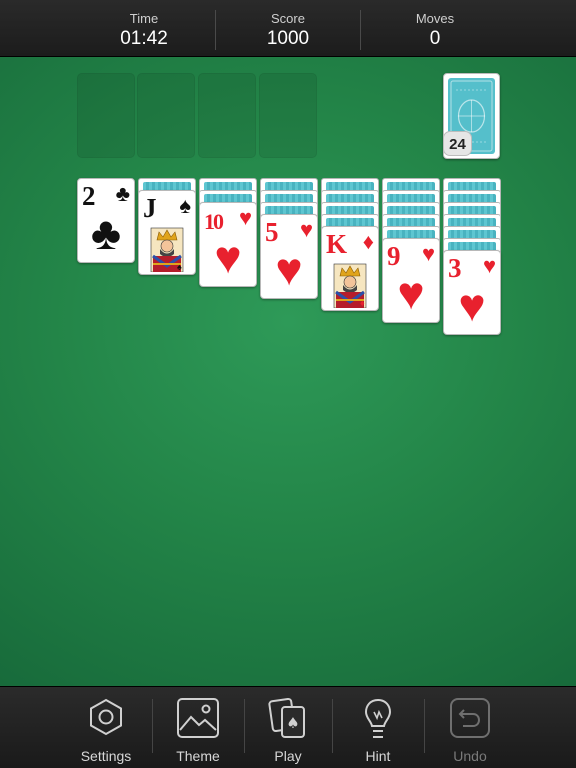 This screenshot has width=576, height=768. What do you see at coordinates (106, 719) in the screenshot?
I see `hexagon-settings-icon` at bounding box center [106, 719].